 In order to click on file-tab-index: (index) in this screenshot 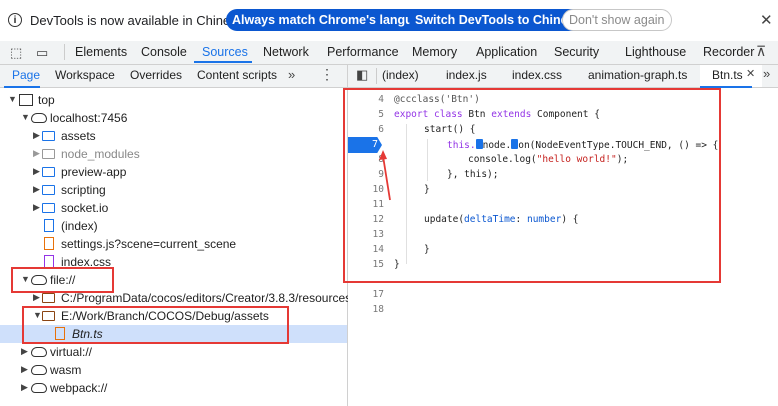, I will do `click(400, 75)`.